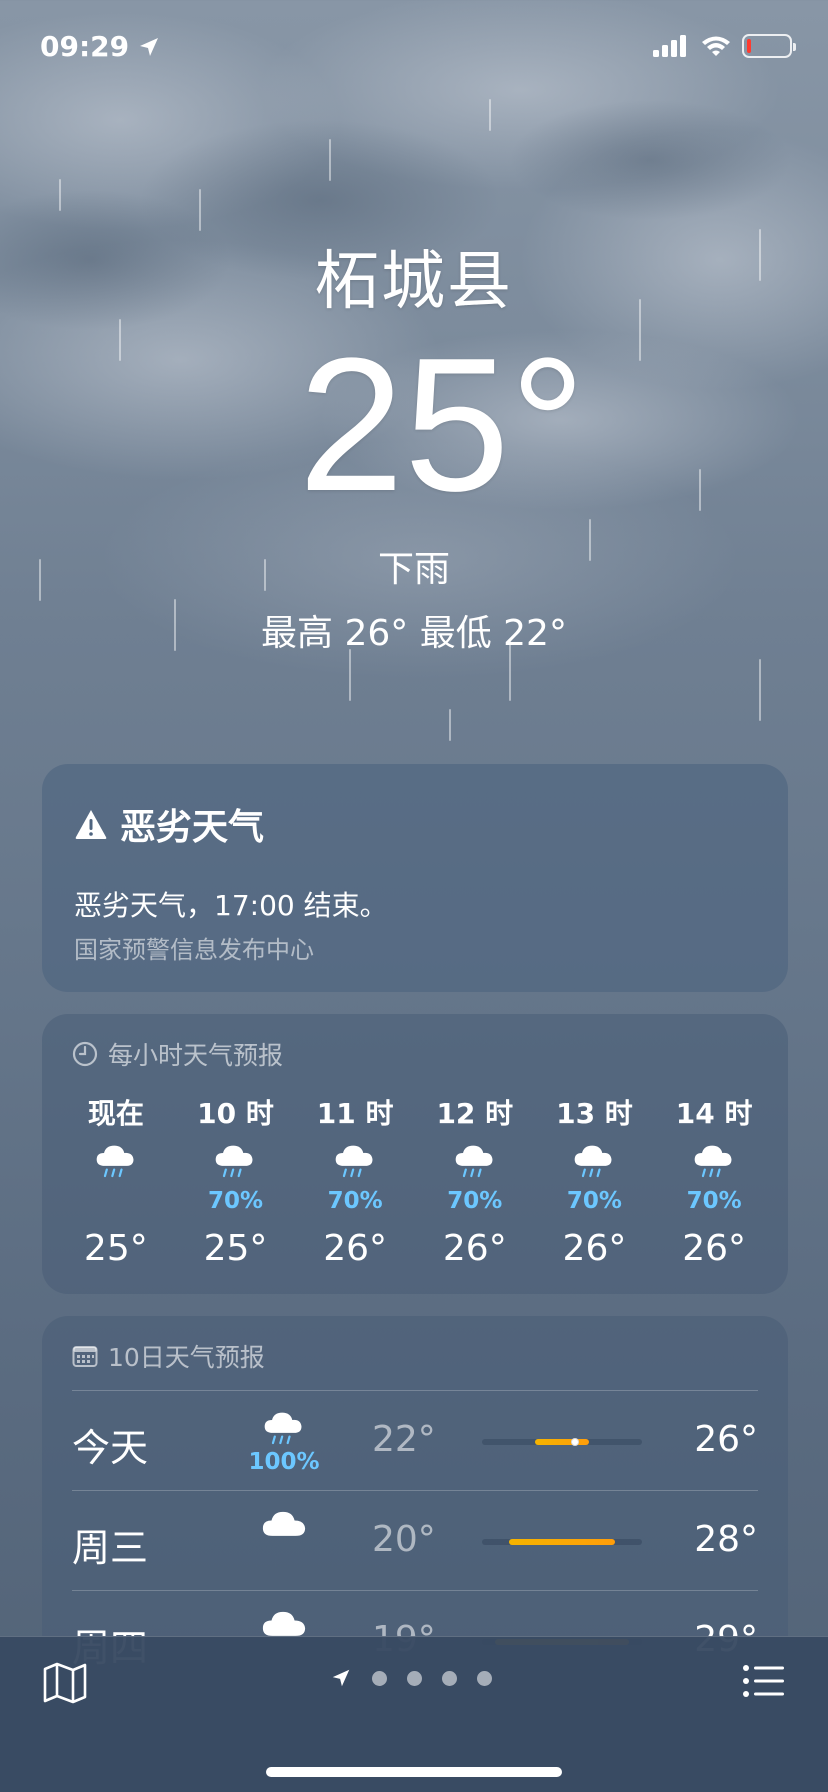  I want to click on day-icon, so click(284, 1525).